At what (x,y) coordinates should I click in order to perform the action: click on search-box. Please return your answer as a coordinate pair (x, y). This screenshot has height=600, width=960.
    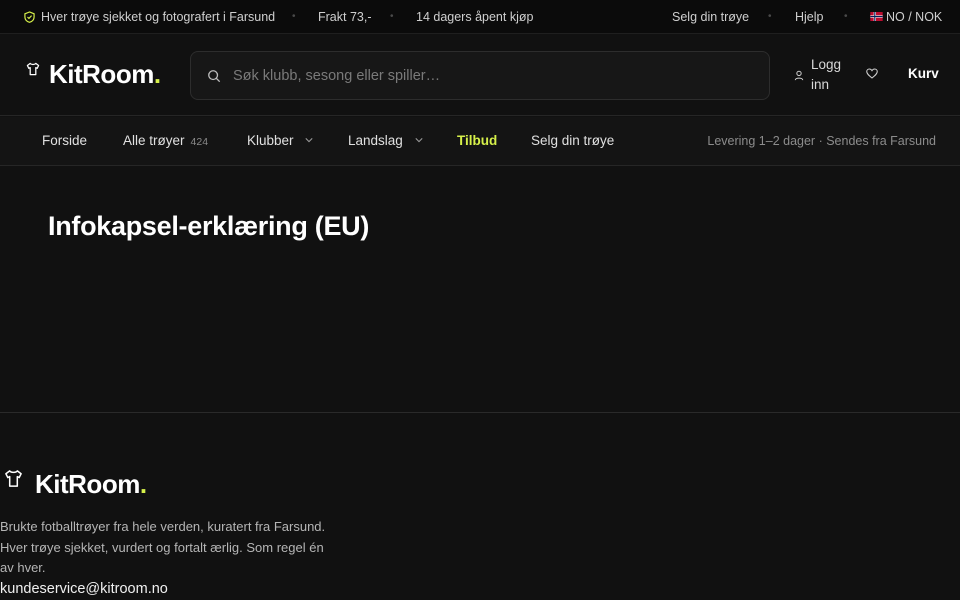
    Looking at the image, I should click on (480, 75).